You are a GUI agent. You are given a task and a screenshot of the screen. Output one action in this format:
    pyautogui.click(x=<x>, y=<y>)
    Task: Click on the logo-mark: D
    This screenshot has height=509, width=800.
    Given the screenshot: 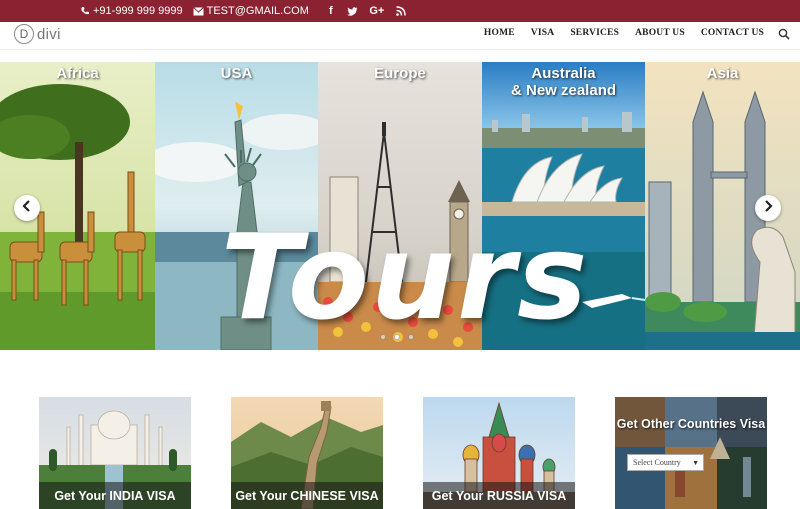 What is the action you would take?
    pyautogui.click(x=24, y=34)
    